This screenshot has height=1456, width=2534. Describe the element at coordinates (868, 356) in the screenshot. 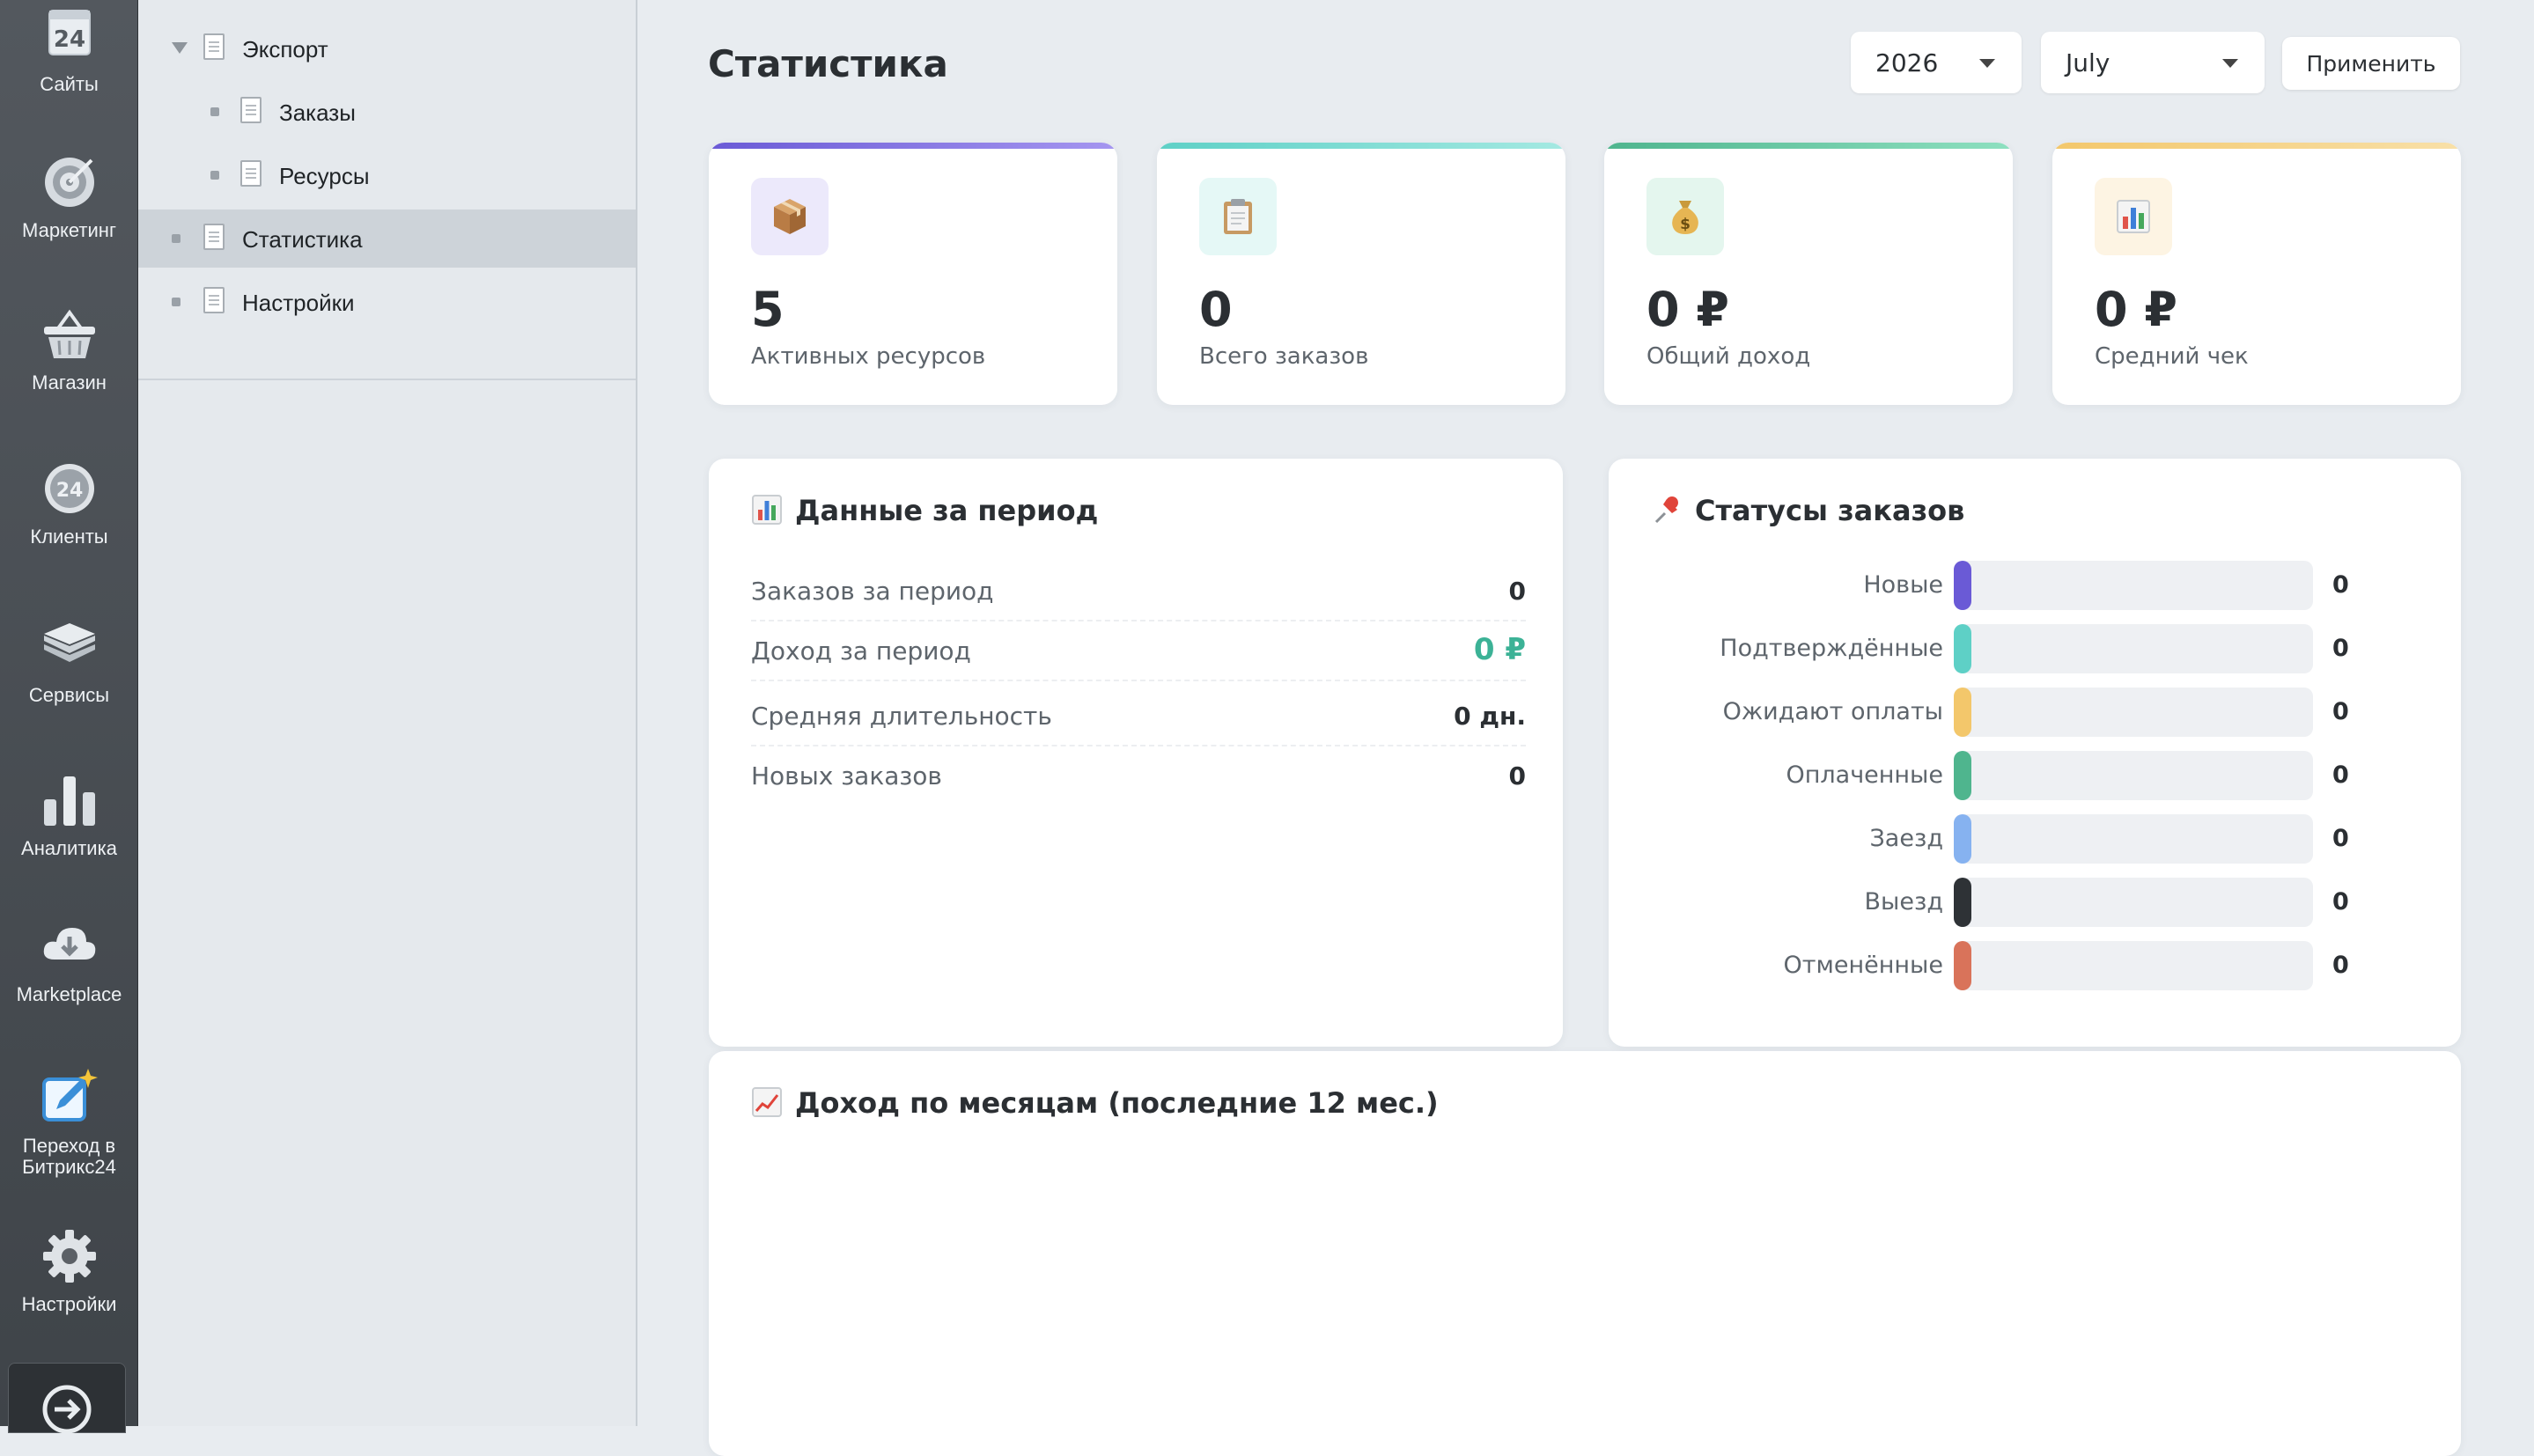

I see `stat-label: Активных ресурсов` at that location.